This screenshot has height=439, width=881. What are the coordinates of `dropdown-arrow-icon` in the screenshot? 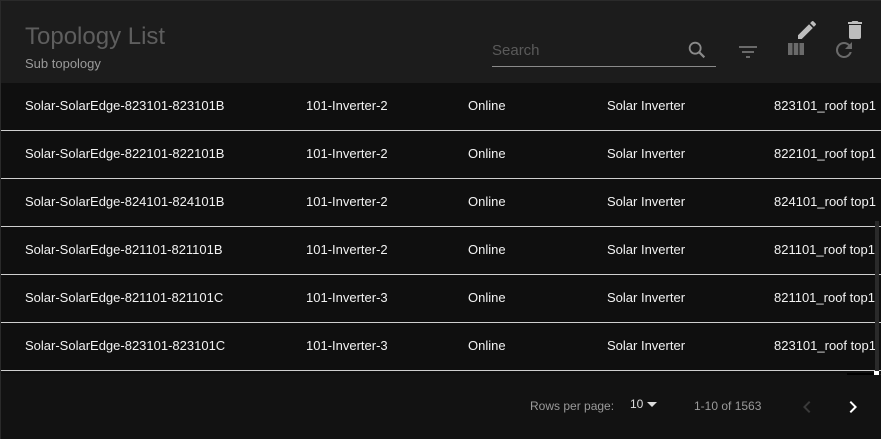 It's located at (652, 405).